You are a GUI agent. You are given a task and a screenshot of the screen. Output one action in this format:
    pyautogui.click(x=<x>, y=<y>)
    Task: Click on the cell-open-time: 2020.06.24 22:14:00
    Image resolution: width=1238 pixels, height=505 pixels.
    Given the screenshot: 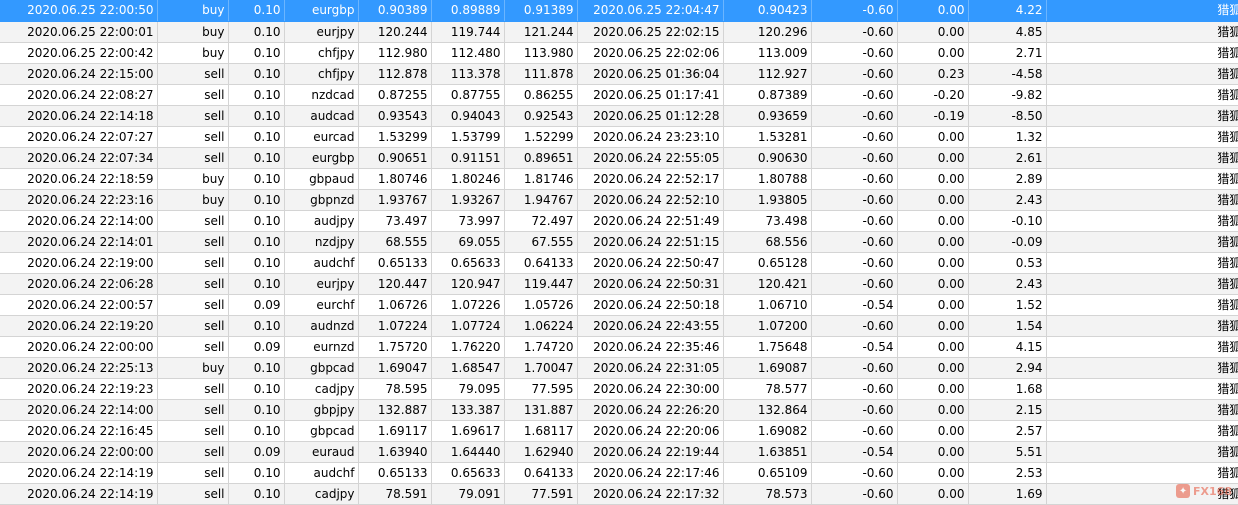 What is the action you would take?
    pyautogui.click(x=79, y=221)
    